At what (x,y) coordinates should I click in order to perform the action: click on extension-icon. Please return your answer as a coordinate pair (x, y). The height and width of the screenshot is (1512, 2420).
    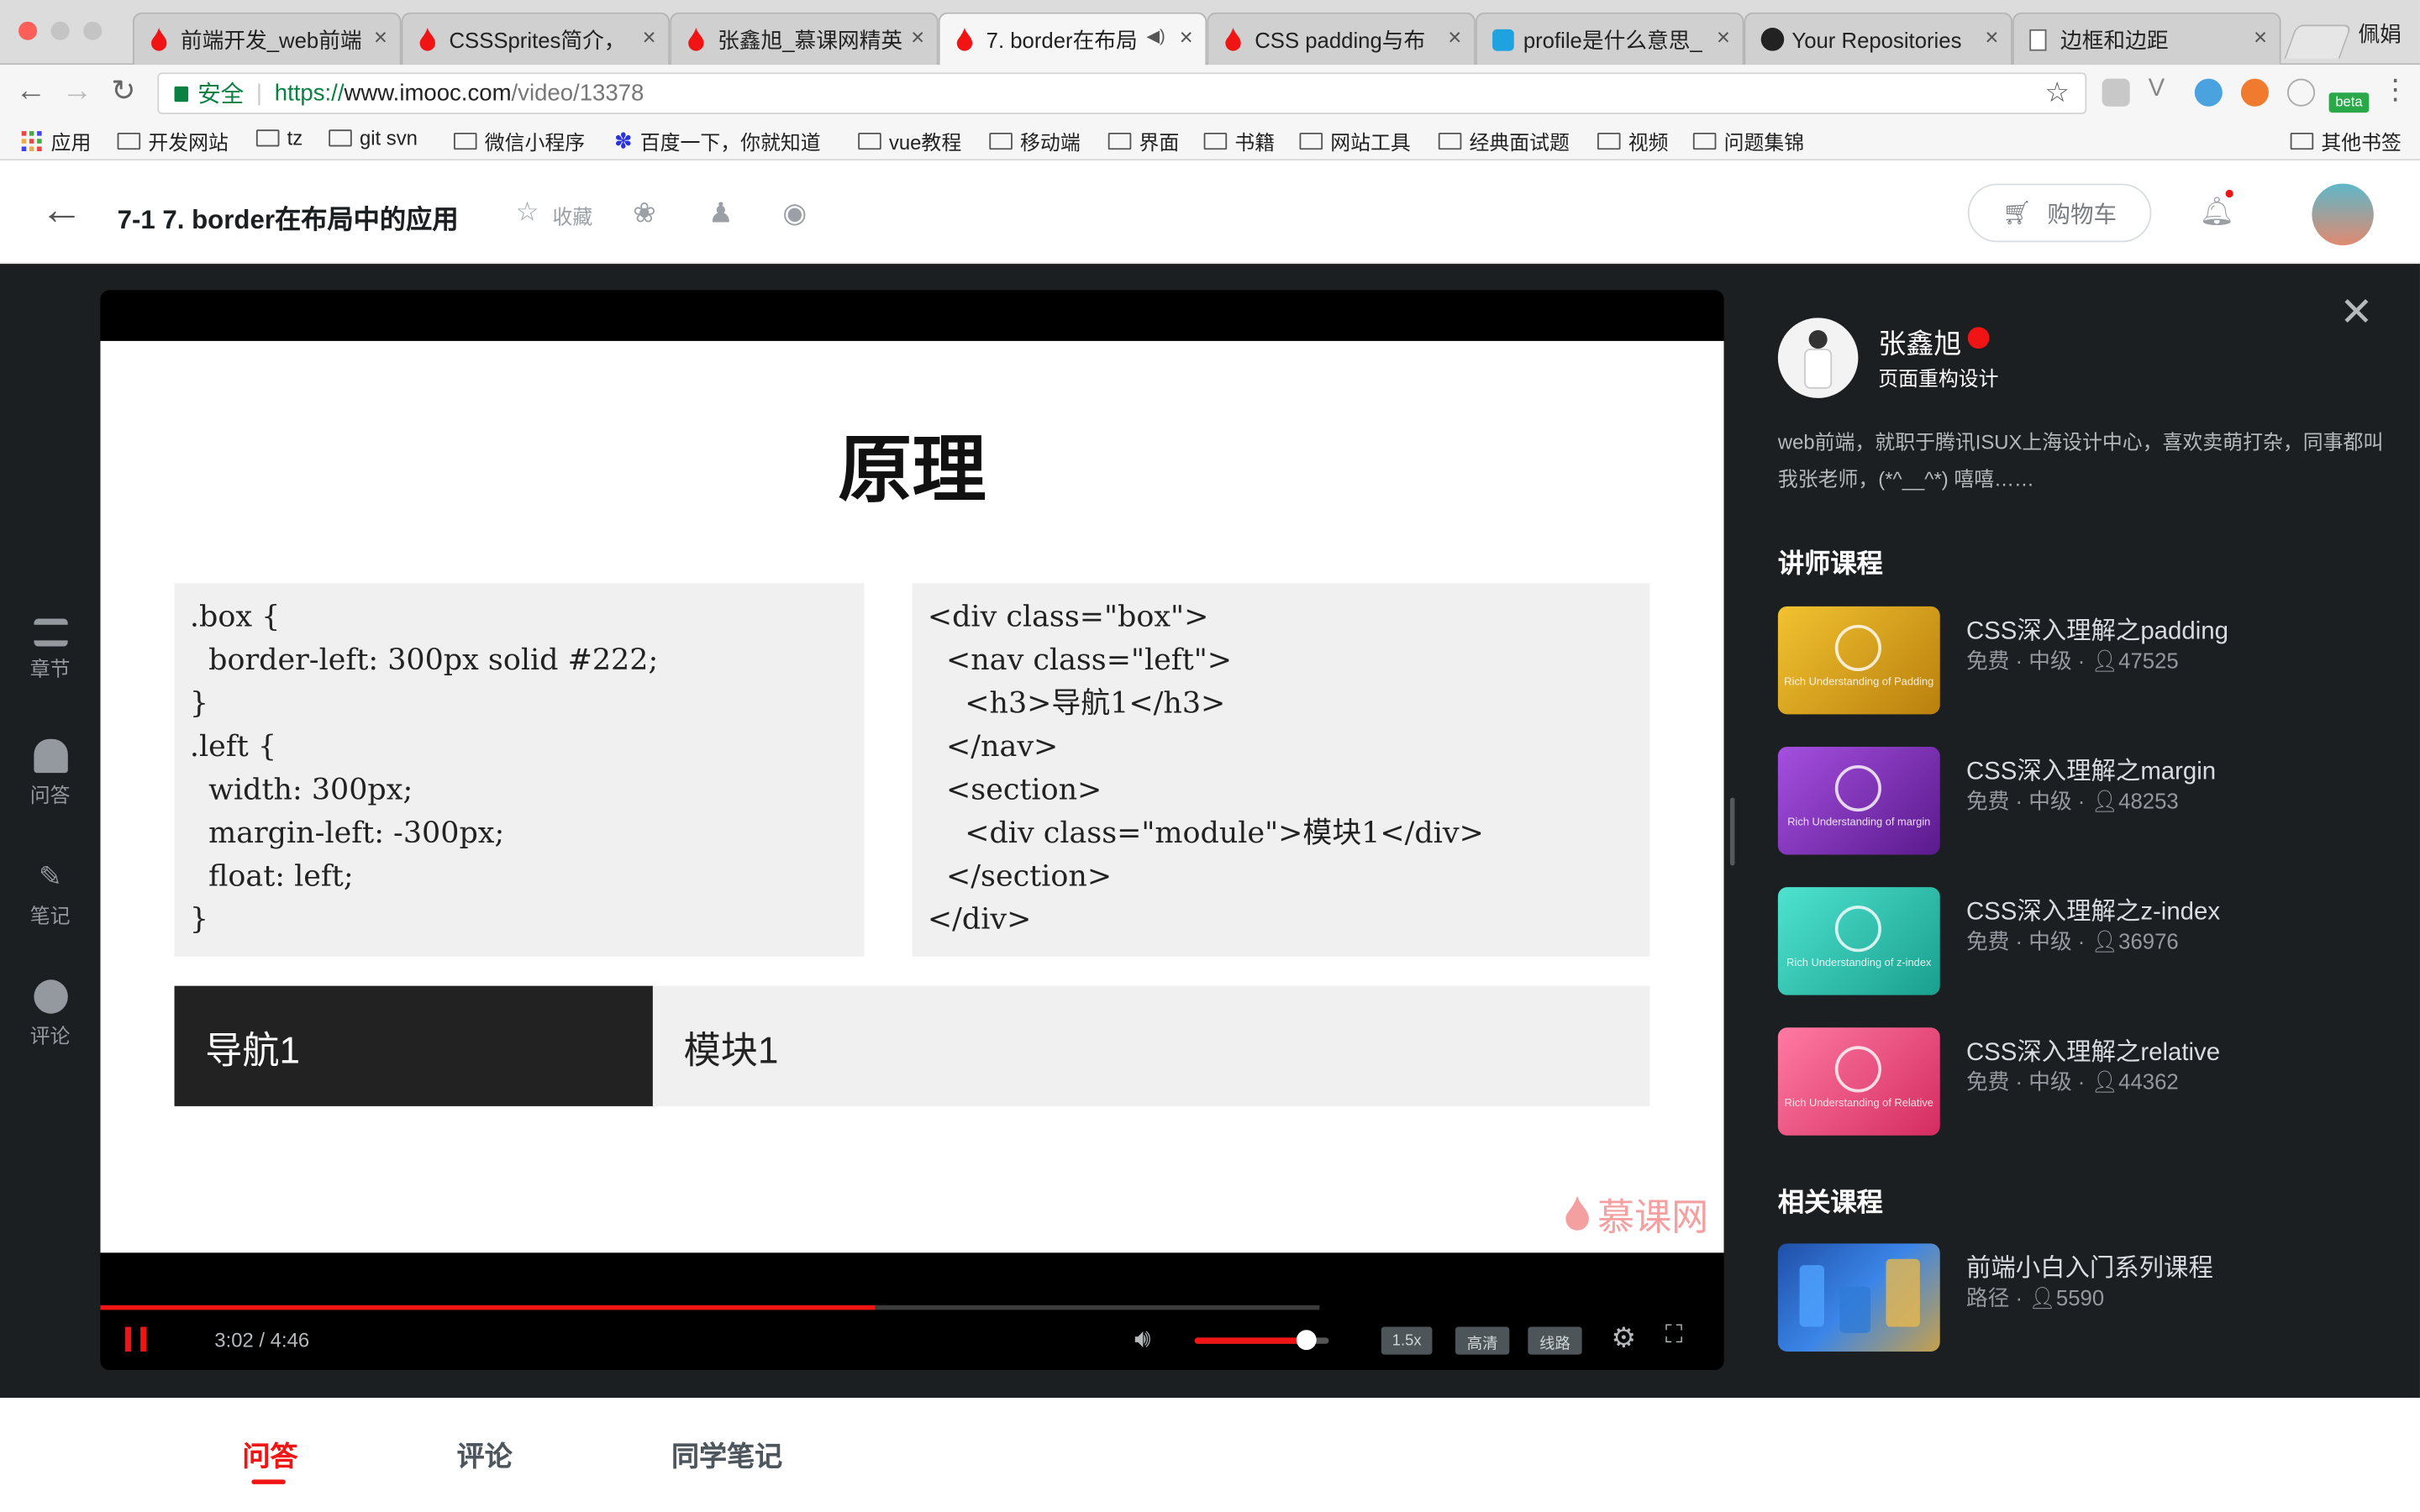
    Looking at the image, I should click on (2116, 92).